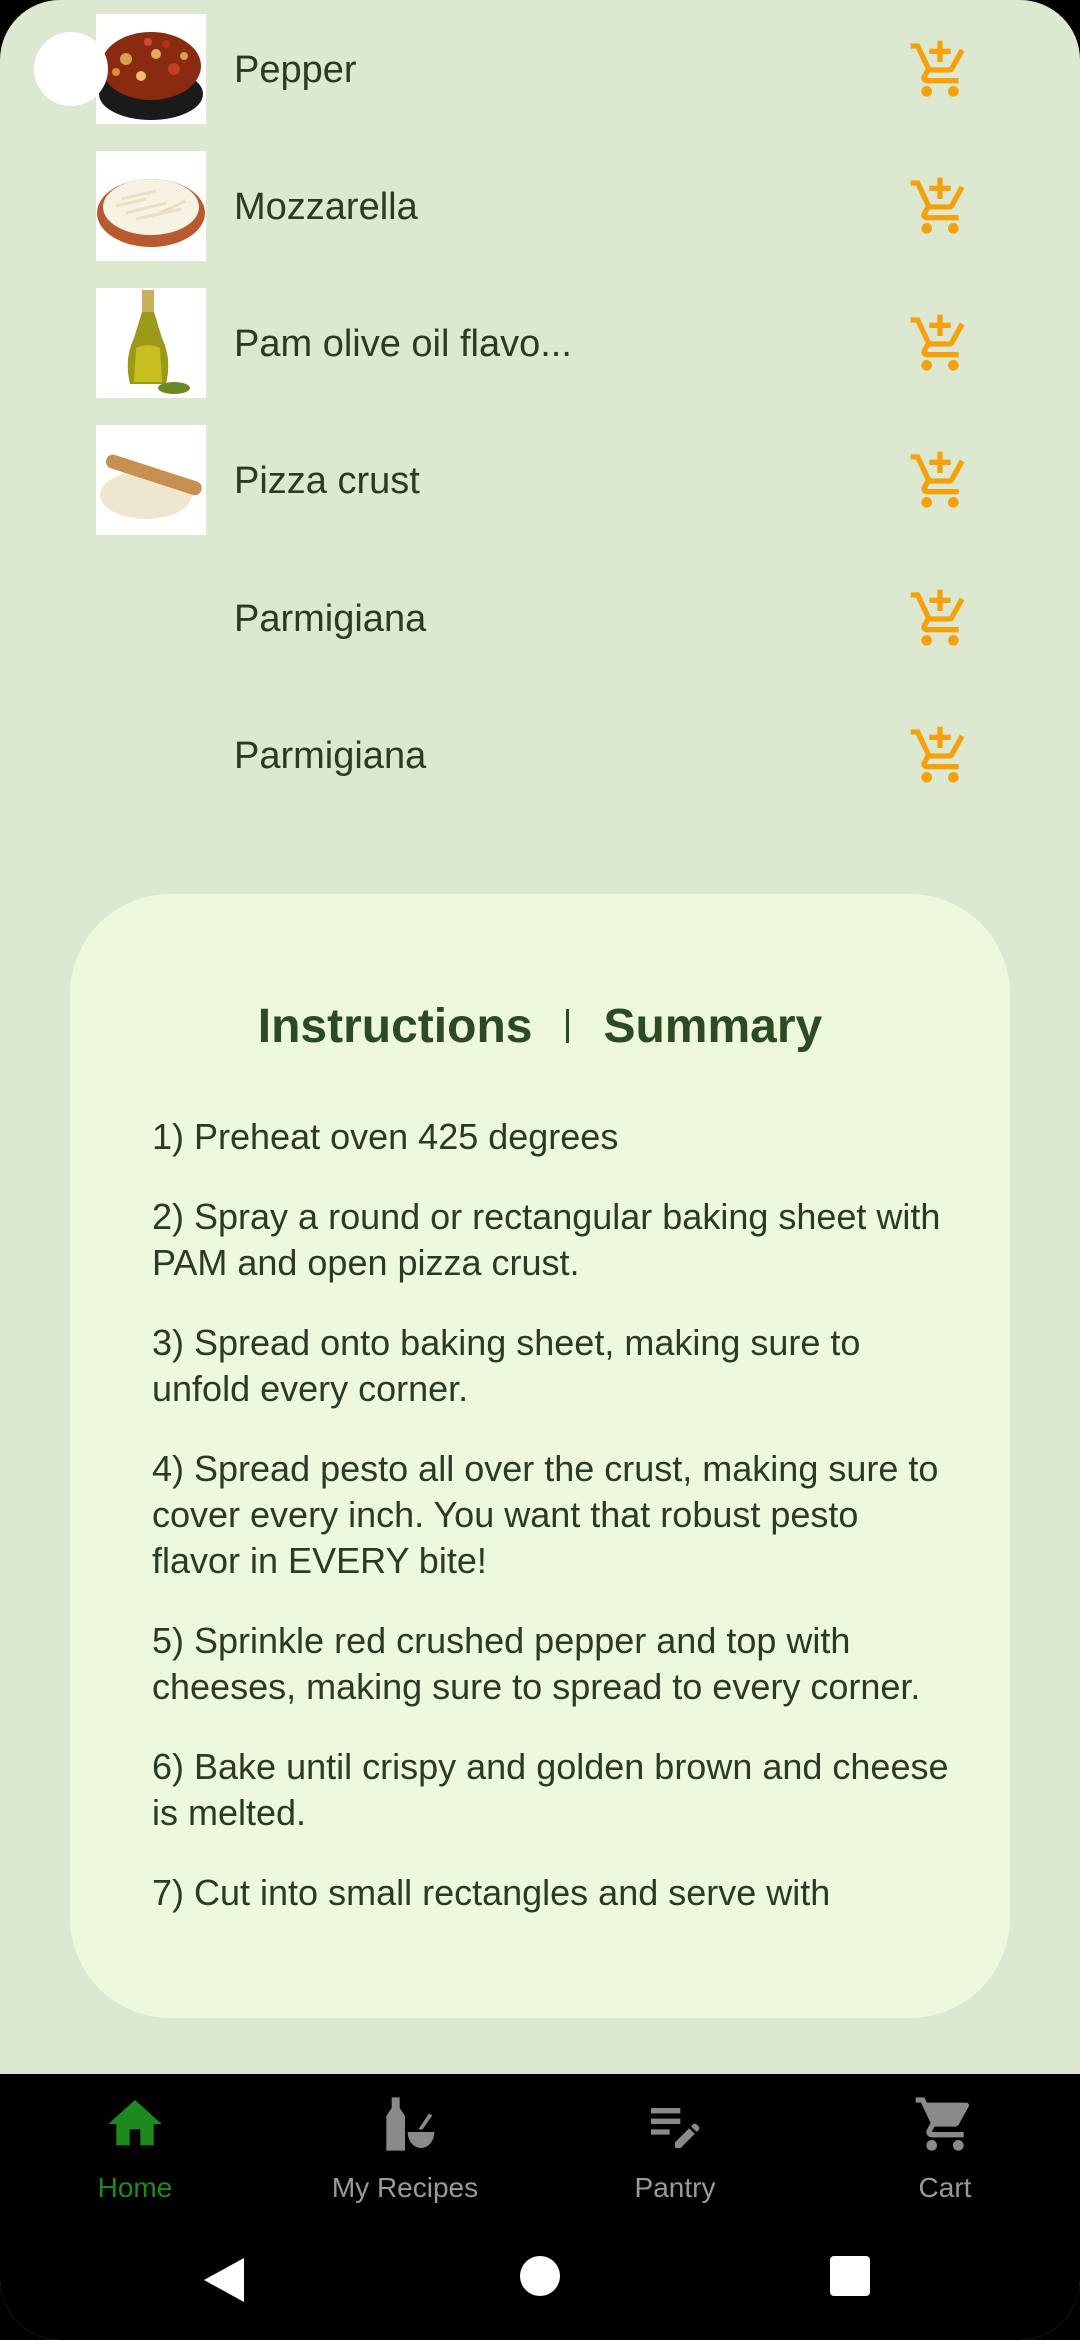  Describe the element at coordinates (942, 2124) in the screenshot. I see `cart-icon` at that location.